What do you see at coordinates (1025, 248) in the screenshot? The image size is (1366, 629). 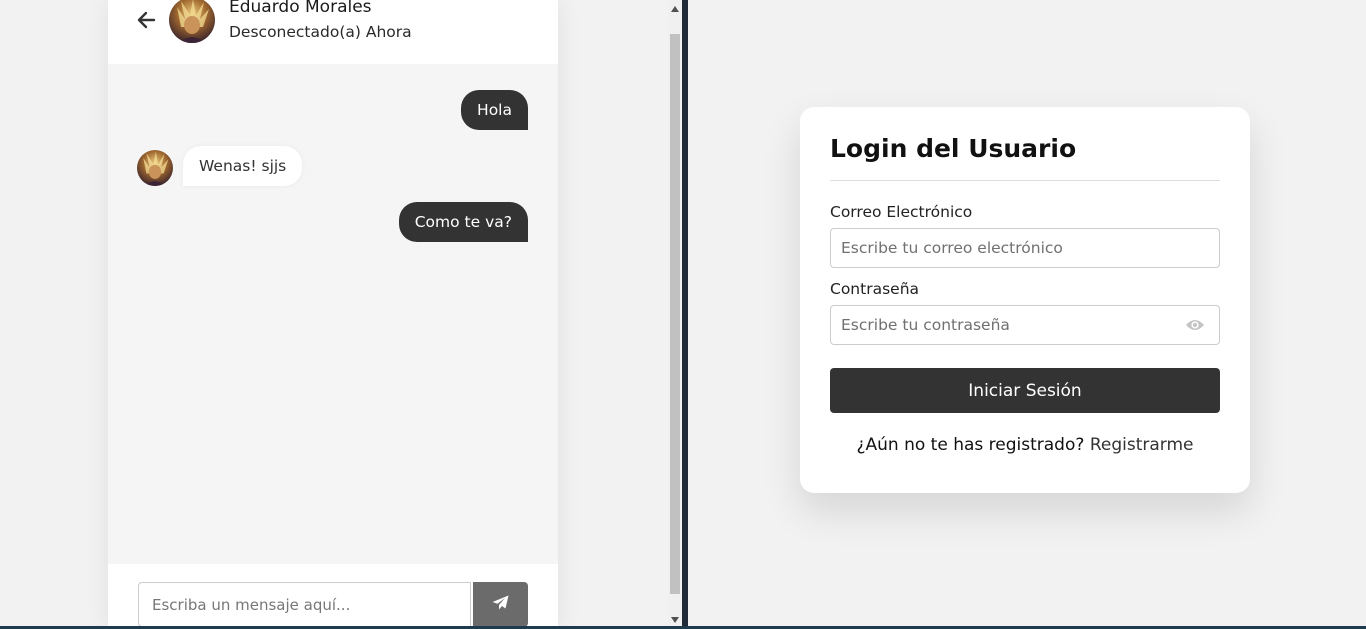 I see `email-field` at bounding box center [1025, 248].